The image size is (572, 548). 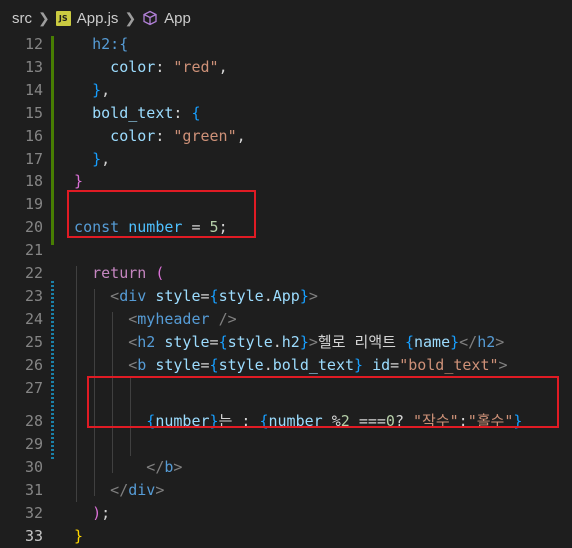 I want to click on line-number: 24, so click(x=33, y=318).